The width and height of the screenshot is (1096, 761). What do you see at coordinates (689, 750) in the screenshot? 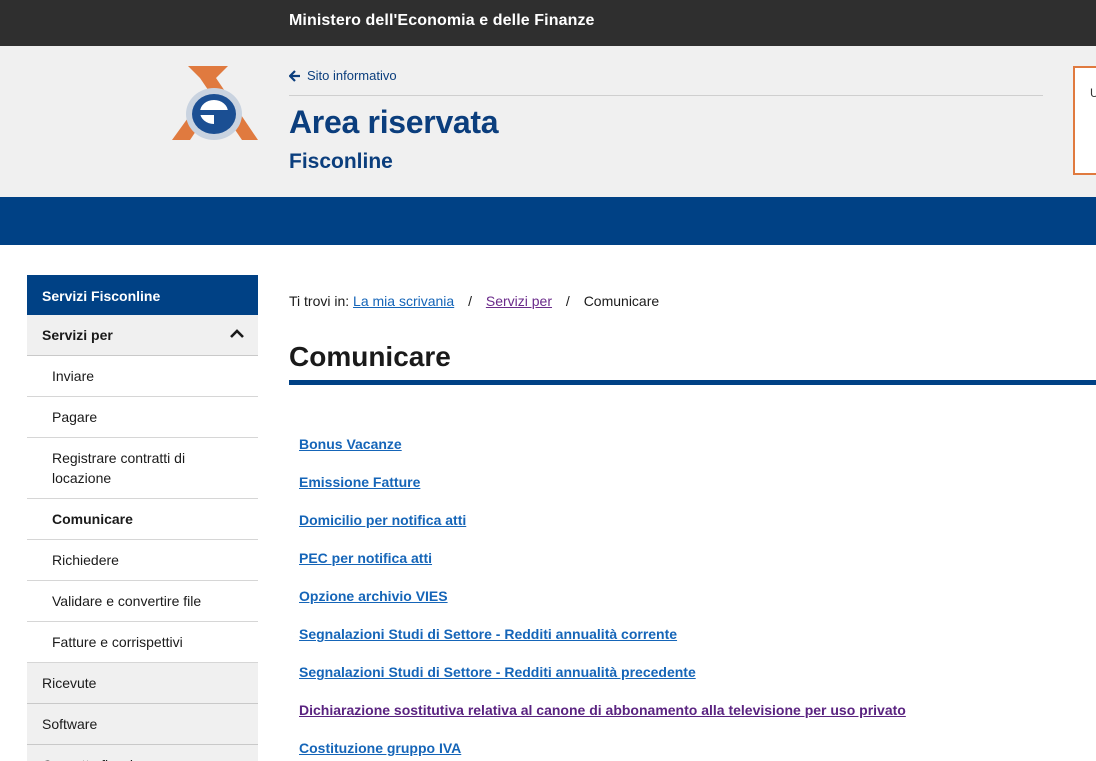
I see `link-gruppo-iva: Costituzione gruppo IVA` at bounding box center [689, 750].